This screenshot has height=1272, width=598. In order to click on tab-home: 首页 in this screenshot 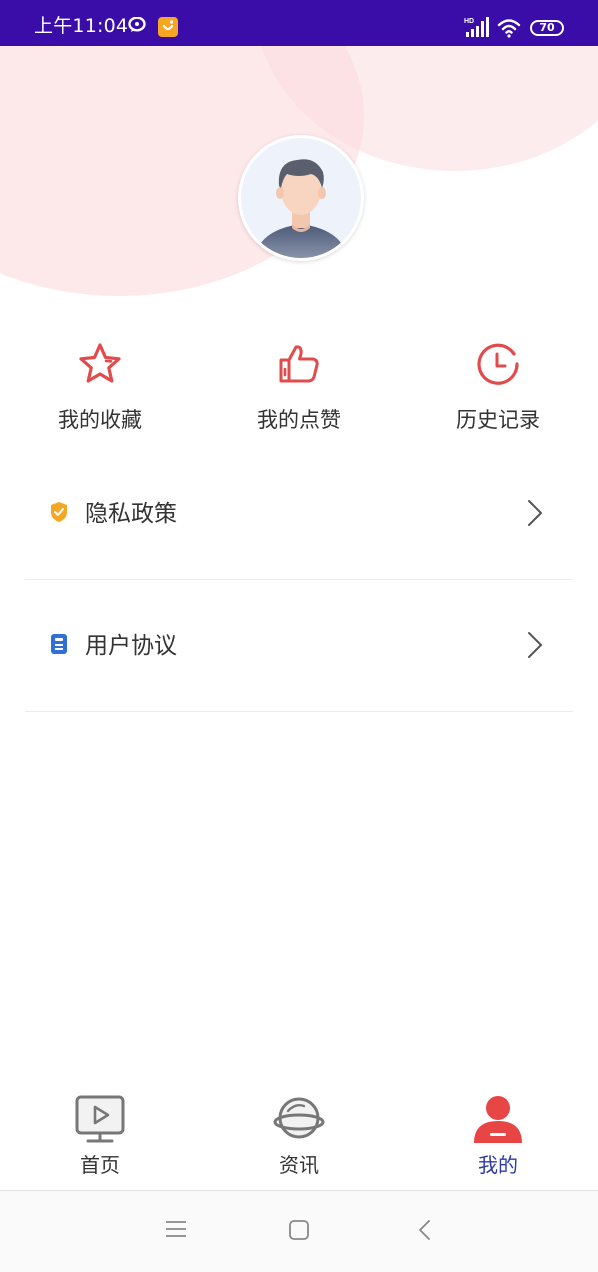, I will do `click(100, 1135)`.